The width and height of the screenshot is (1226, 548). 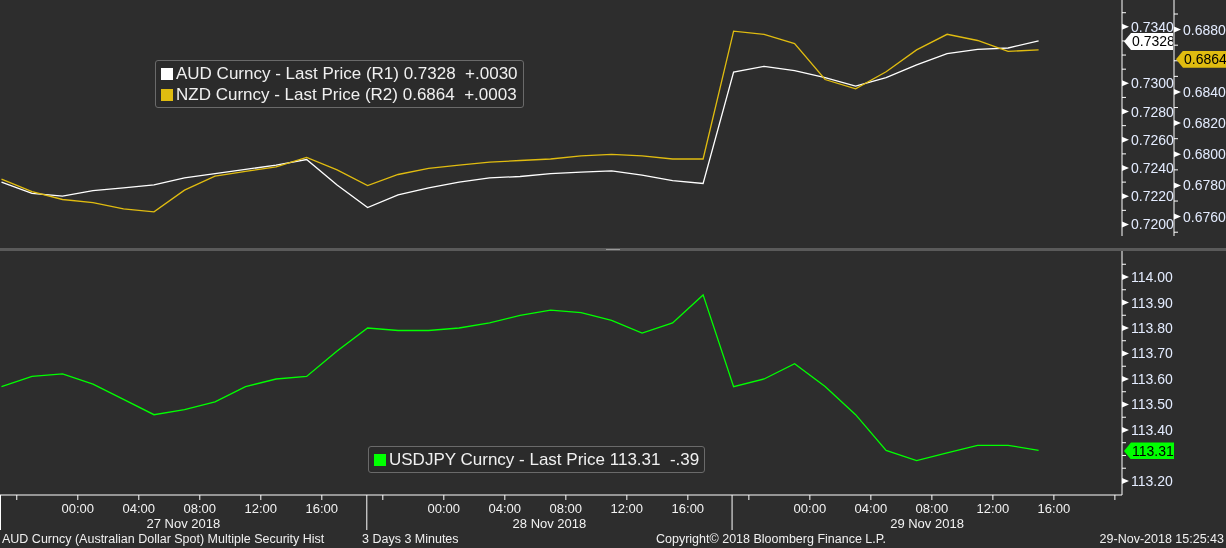 What do you see at coordinates (1152, 328) in the screenshot?
I see `axis-label: 113.80` at bounding box center [1152, 328].